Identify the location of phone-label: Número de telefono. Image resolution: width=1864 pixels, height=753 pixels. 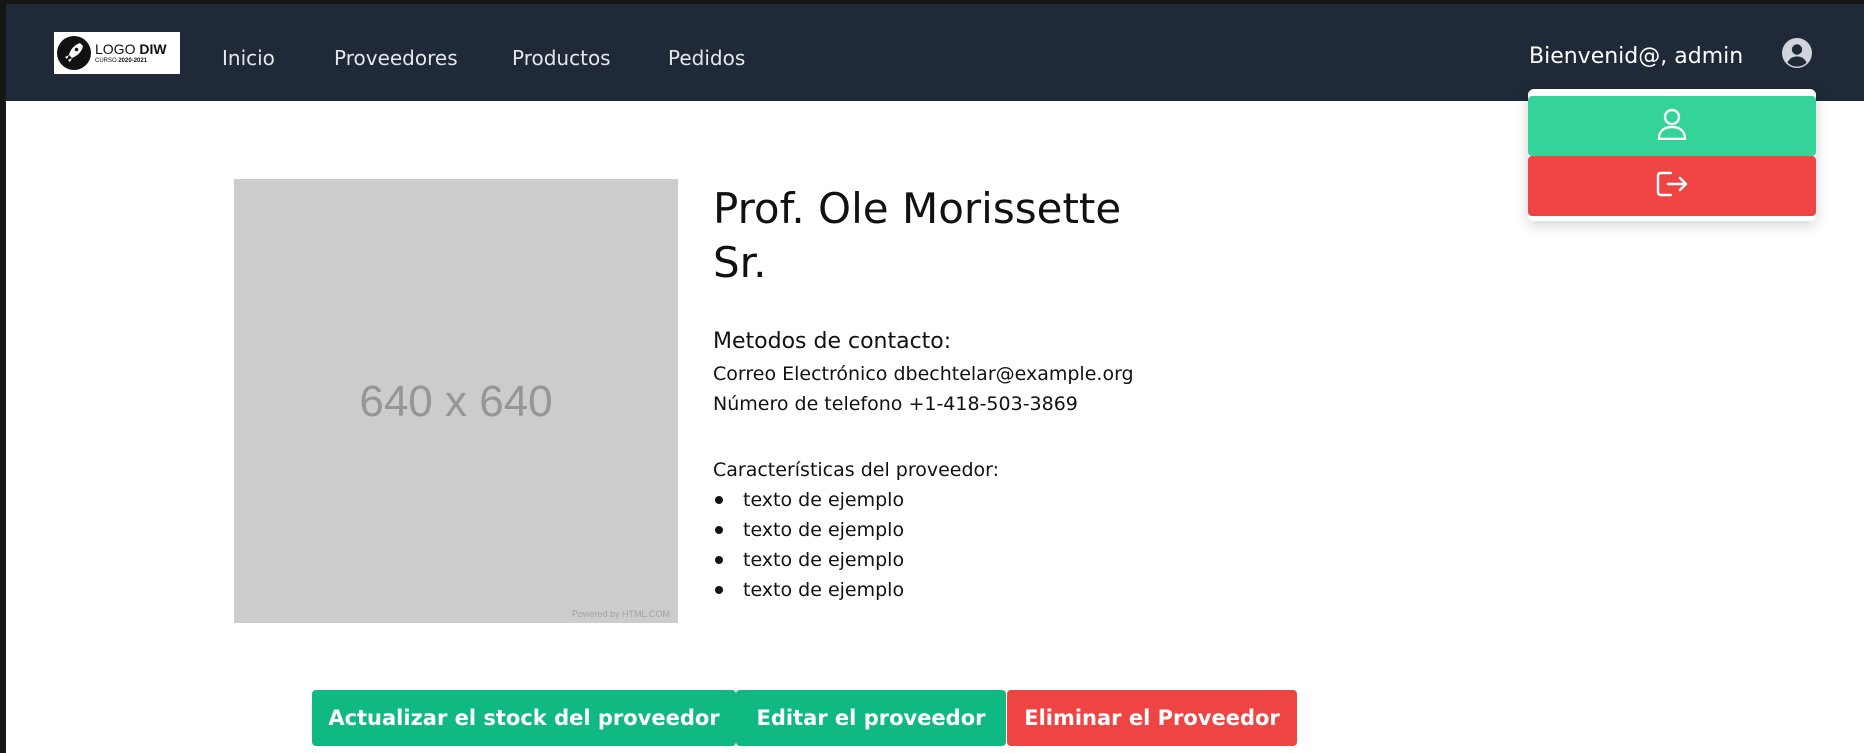
(808, 404).